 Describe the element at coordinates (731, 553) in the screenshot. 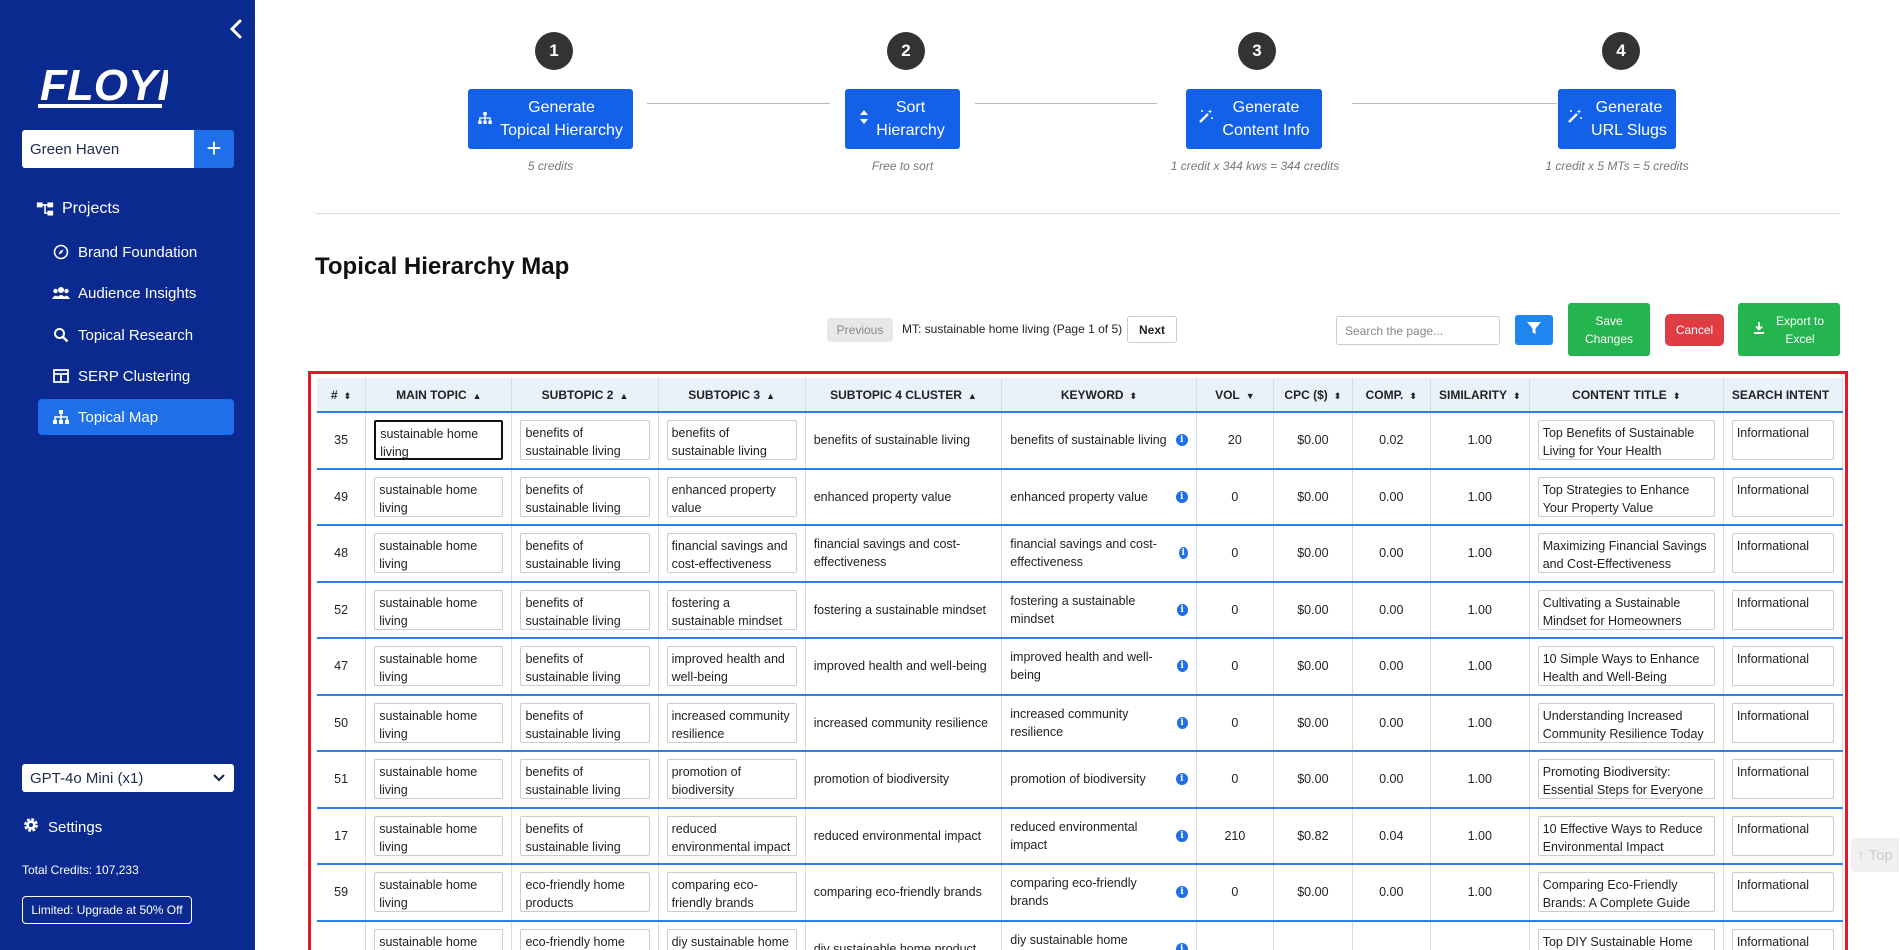

I see `subtopic-3-input: financial savings and cost-effectiveness` at that location.